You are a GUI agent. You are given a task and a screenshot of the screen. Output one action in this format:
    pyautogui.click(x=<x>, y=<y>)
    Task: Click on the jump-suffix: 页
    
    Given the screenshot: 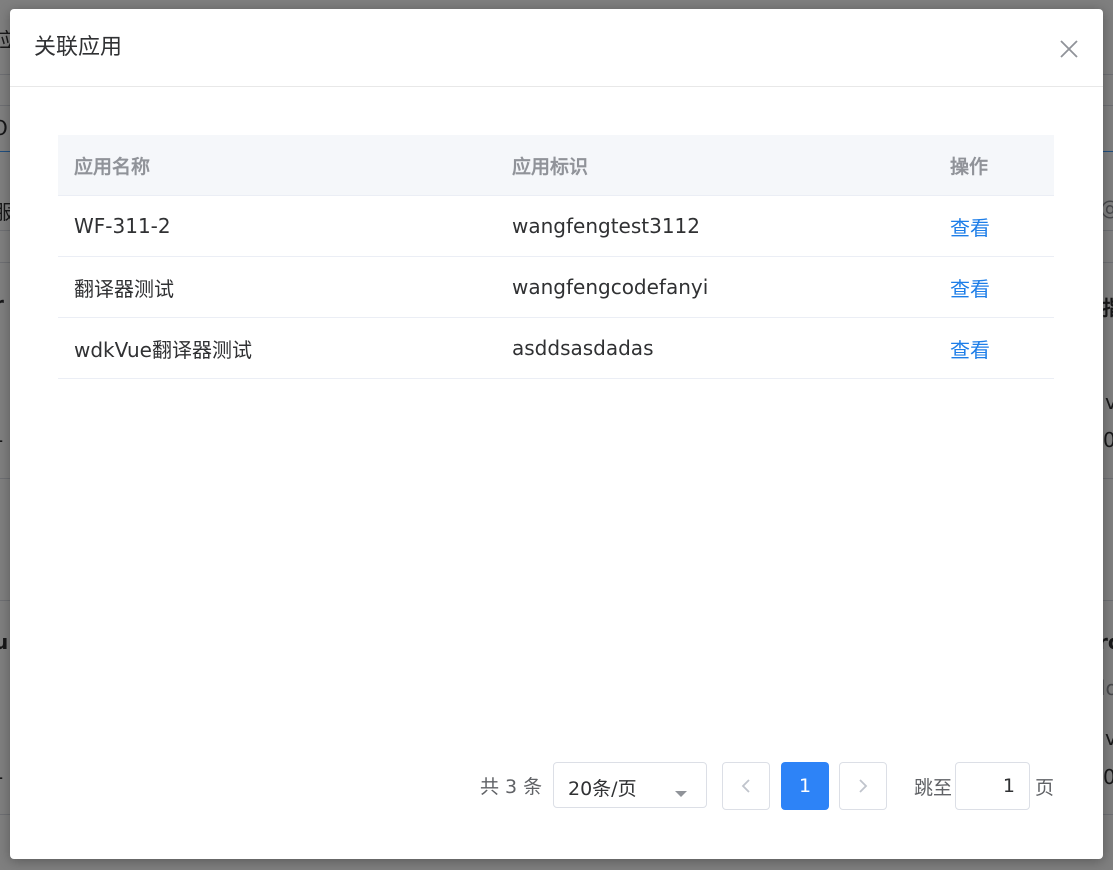 What is the action you would take?
    pyautogui.click(x=1045, y=788)
    